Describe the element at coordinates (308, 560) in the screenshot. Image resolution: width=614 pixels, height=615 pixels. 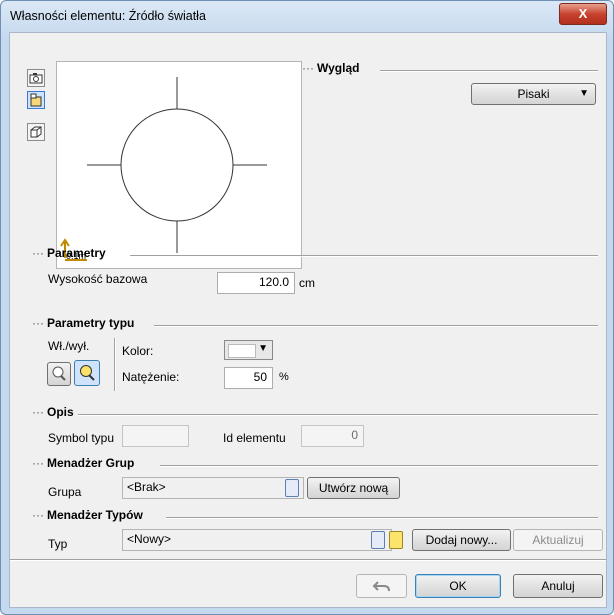
I see `footer-divider` at that location.